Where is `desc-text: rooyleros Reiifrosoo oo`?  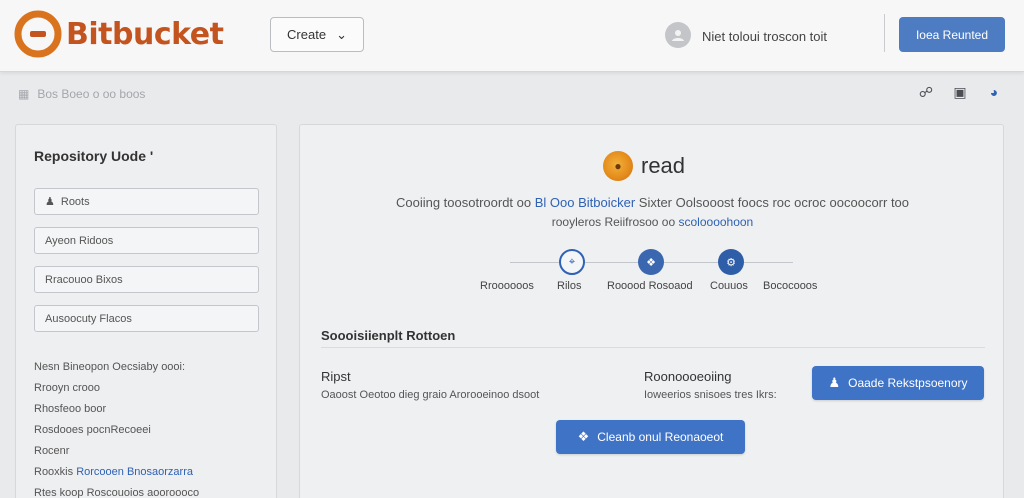 desc-text: rooyleros Reiifrosoo oo is located at coordinates (615, 222).